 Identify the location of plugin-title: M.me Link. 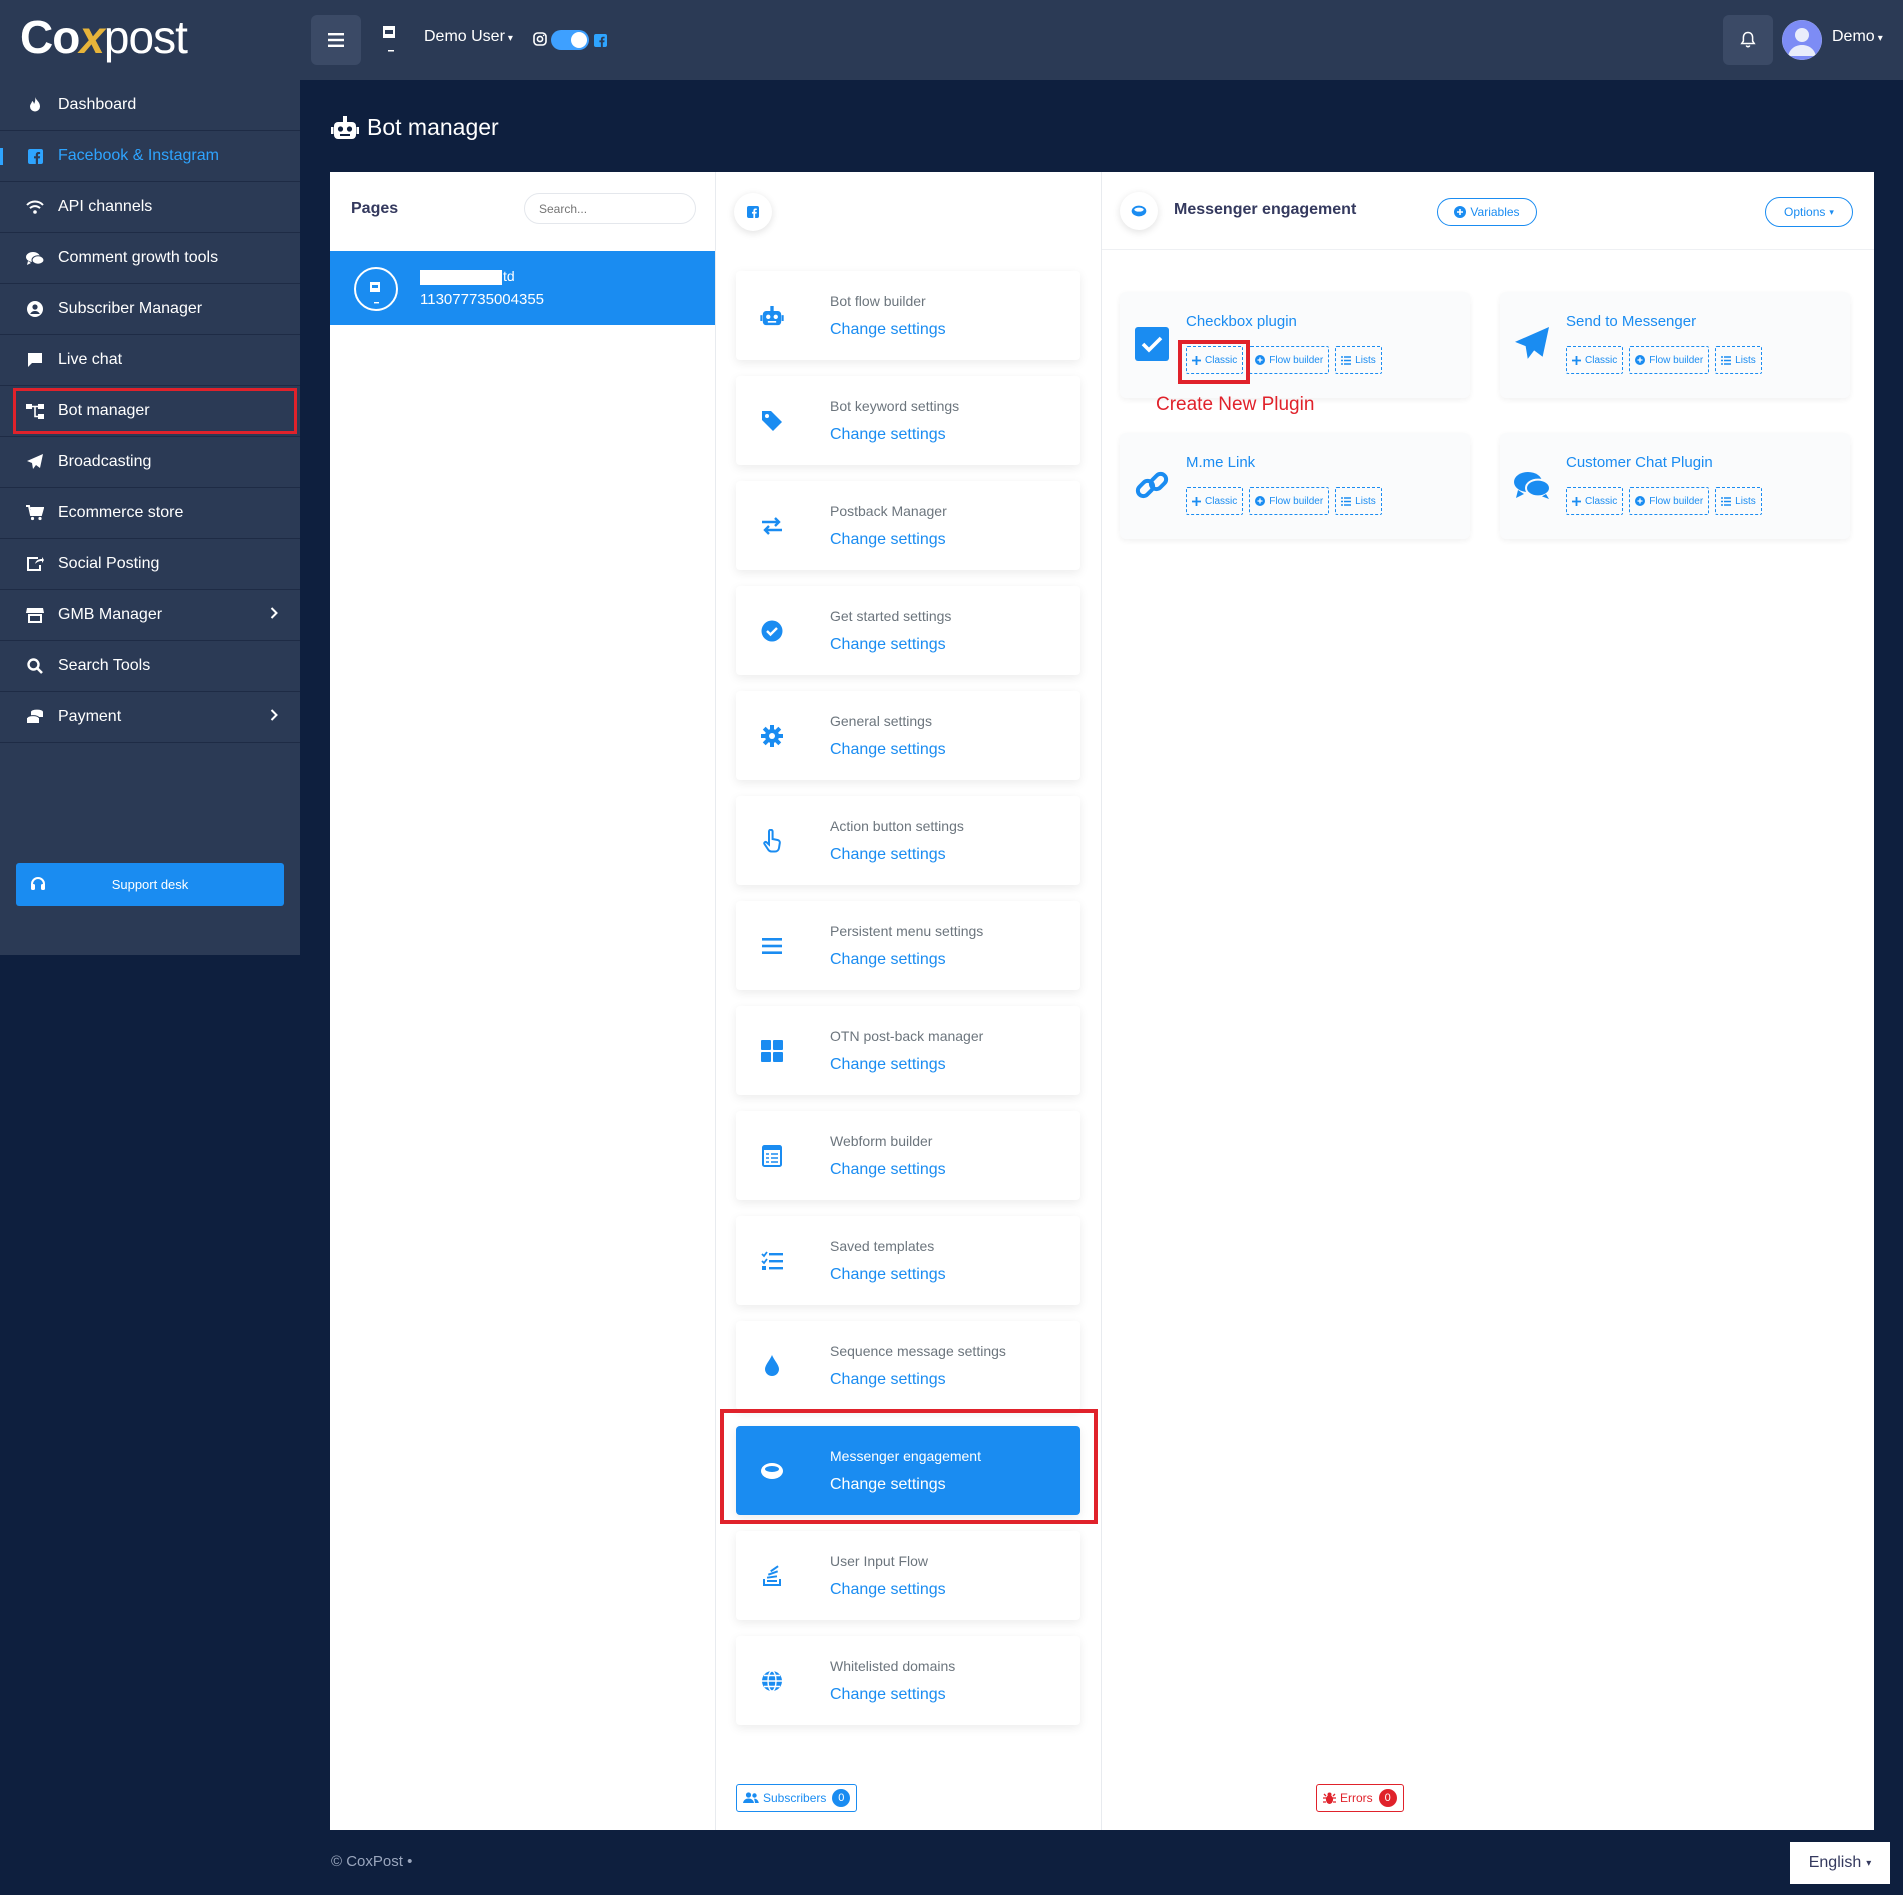
(1221, 462).